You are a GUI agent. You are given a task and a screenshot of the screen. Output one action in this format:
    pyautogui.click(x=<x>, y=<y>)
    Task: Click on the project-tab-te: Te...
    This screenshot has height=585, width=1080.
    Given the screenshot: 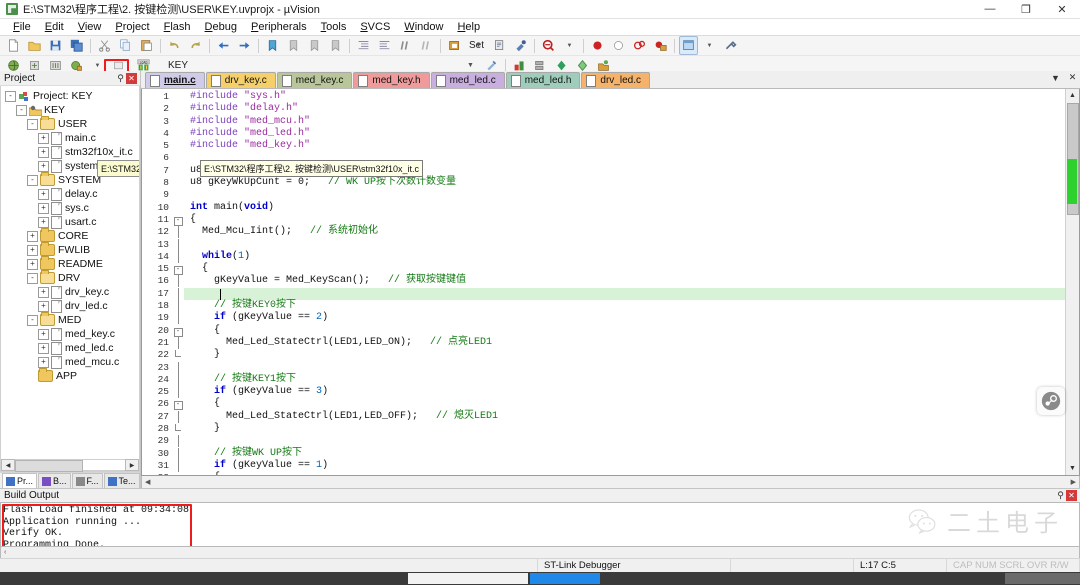 What is the action you would take?
    pyautogui.click(x=121, y=481)
    